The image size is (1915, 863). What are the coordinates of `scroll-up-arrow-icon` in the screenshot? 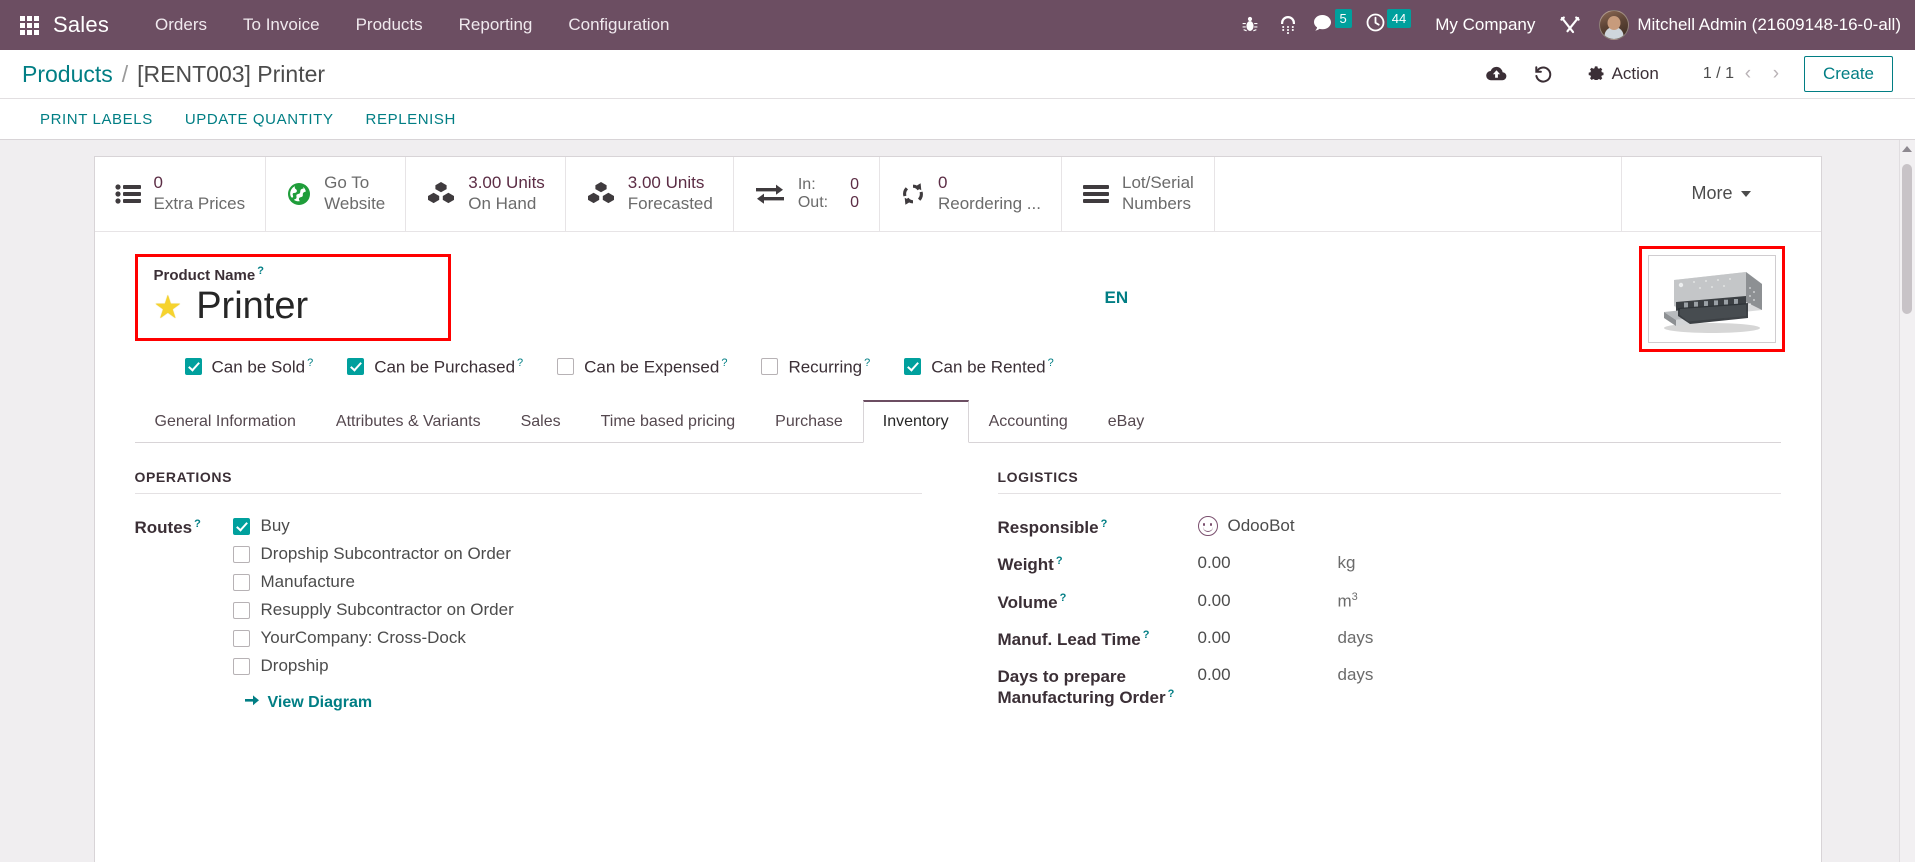 It's located at (1907, 149).